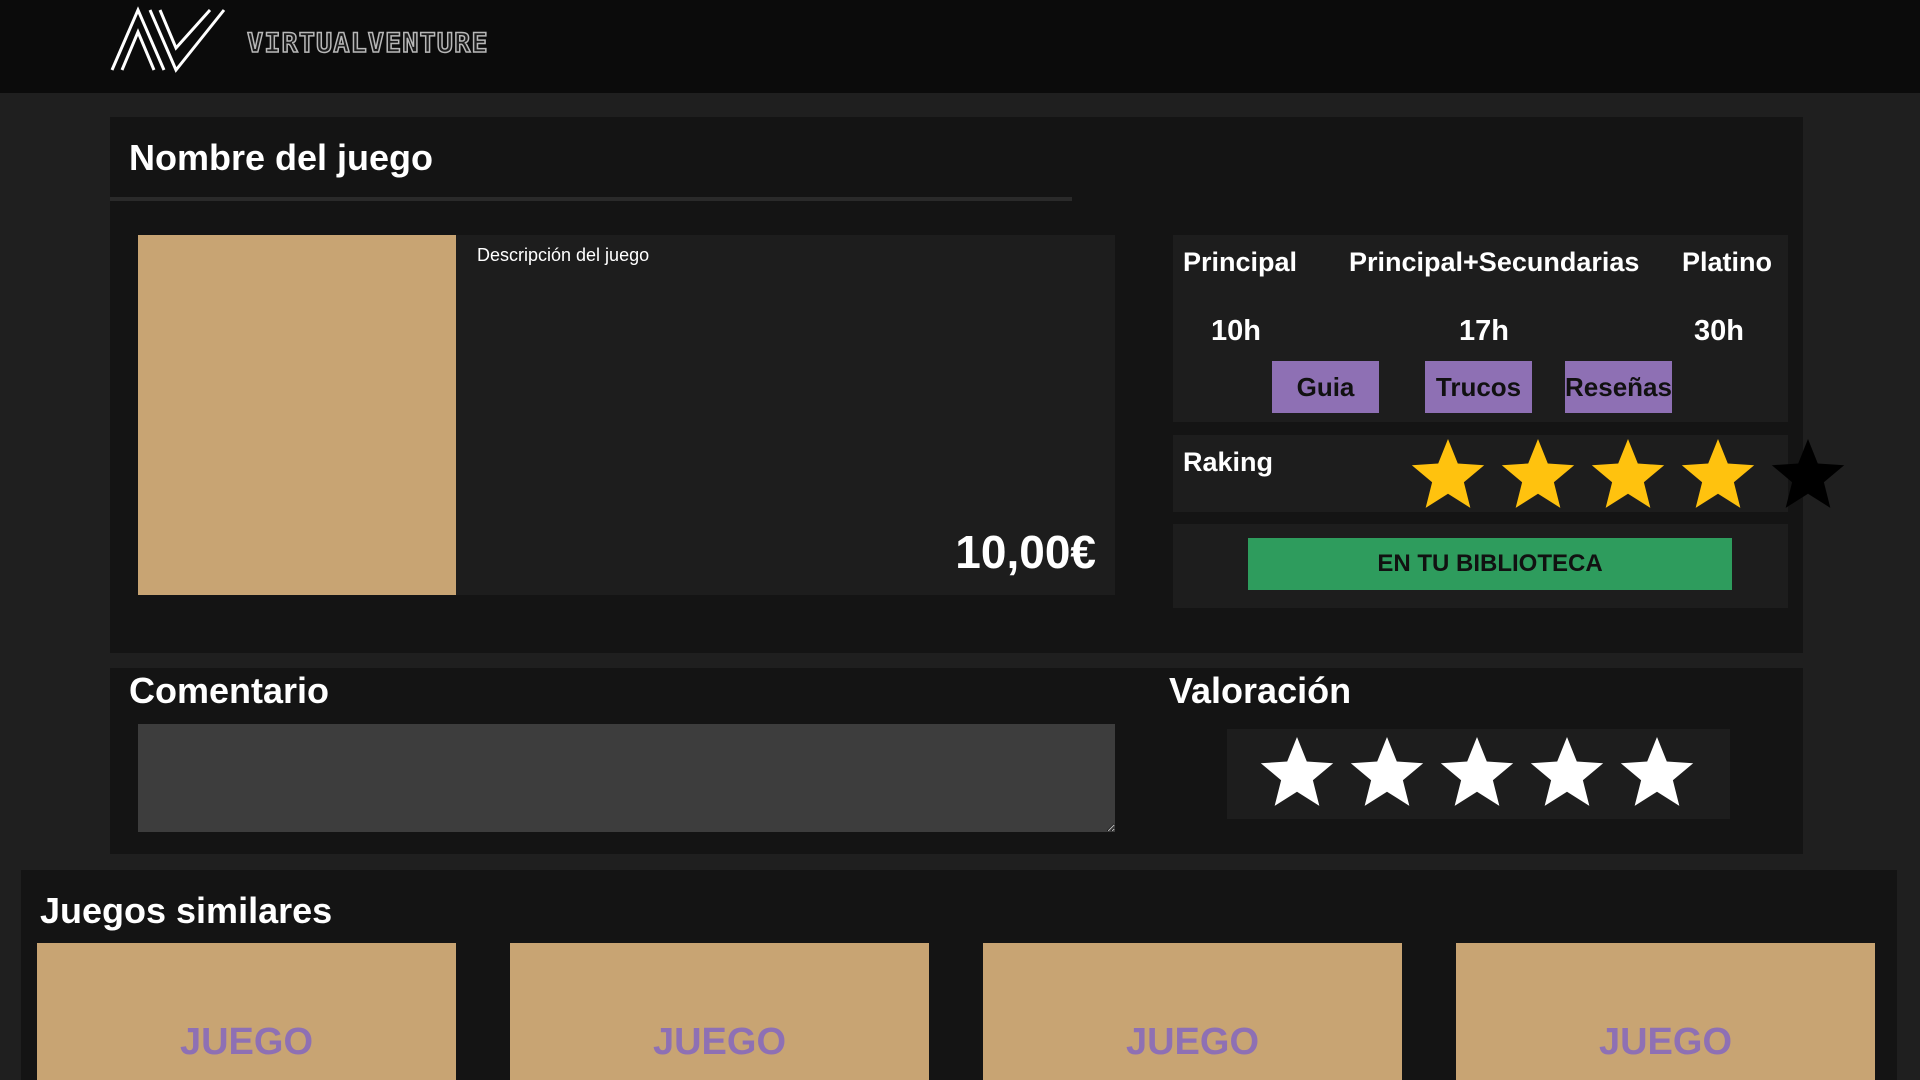 The width and height of the screenshot is (1920, 1080). Describe the element at coordinates (229, 690) in the screenshot. I see `comment-title: Comentario` at that location.